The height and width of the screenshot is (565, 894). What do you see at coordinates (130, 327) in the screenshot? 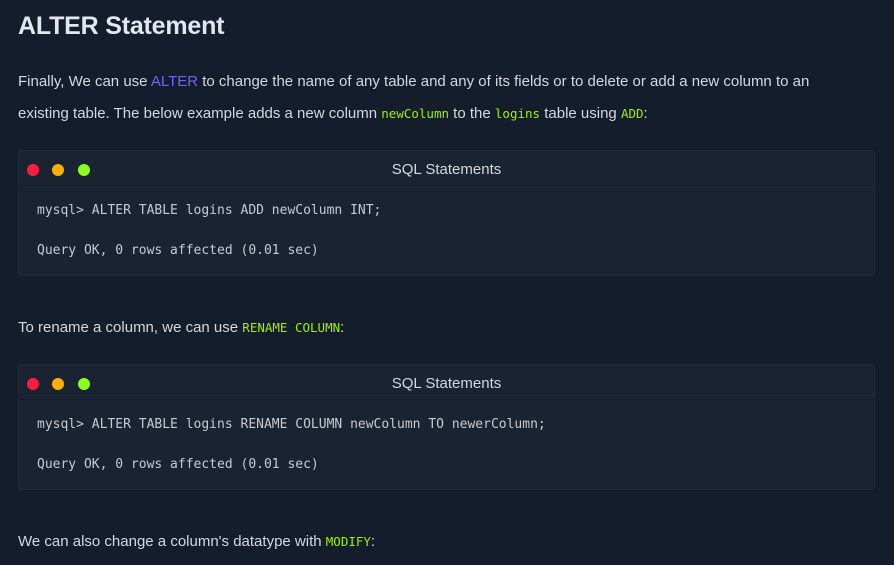
I see `rename-text-1: To rename a column, we can use` at bounding box center [130, 327].